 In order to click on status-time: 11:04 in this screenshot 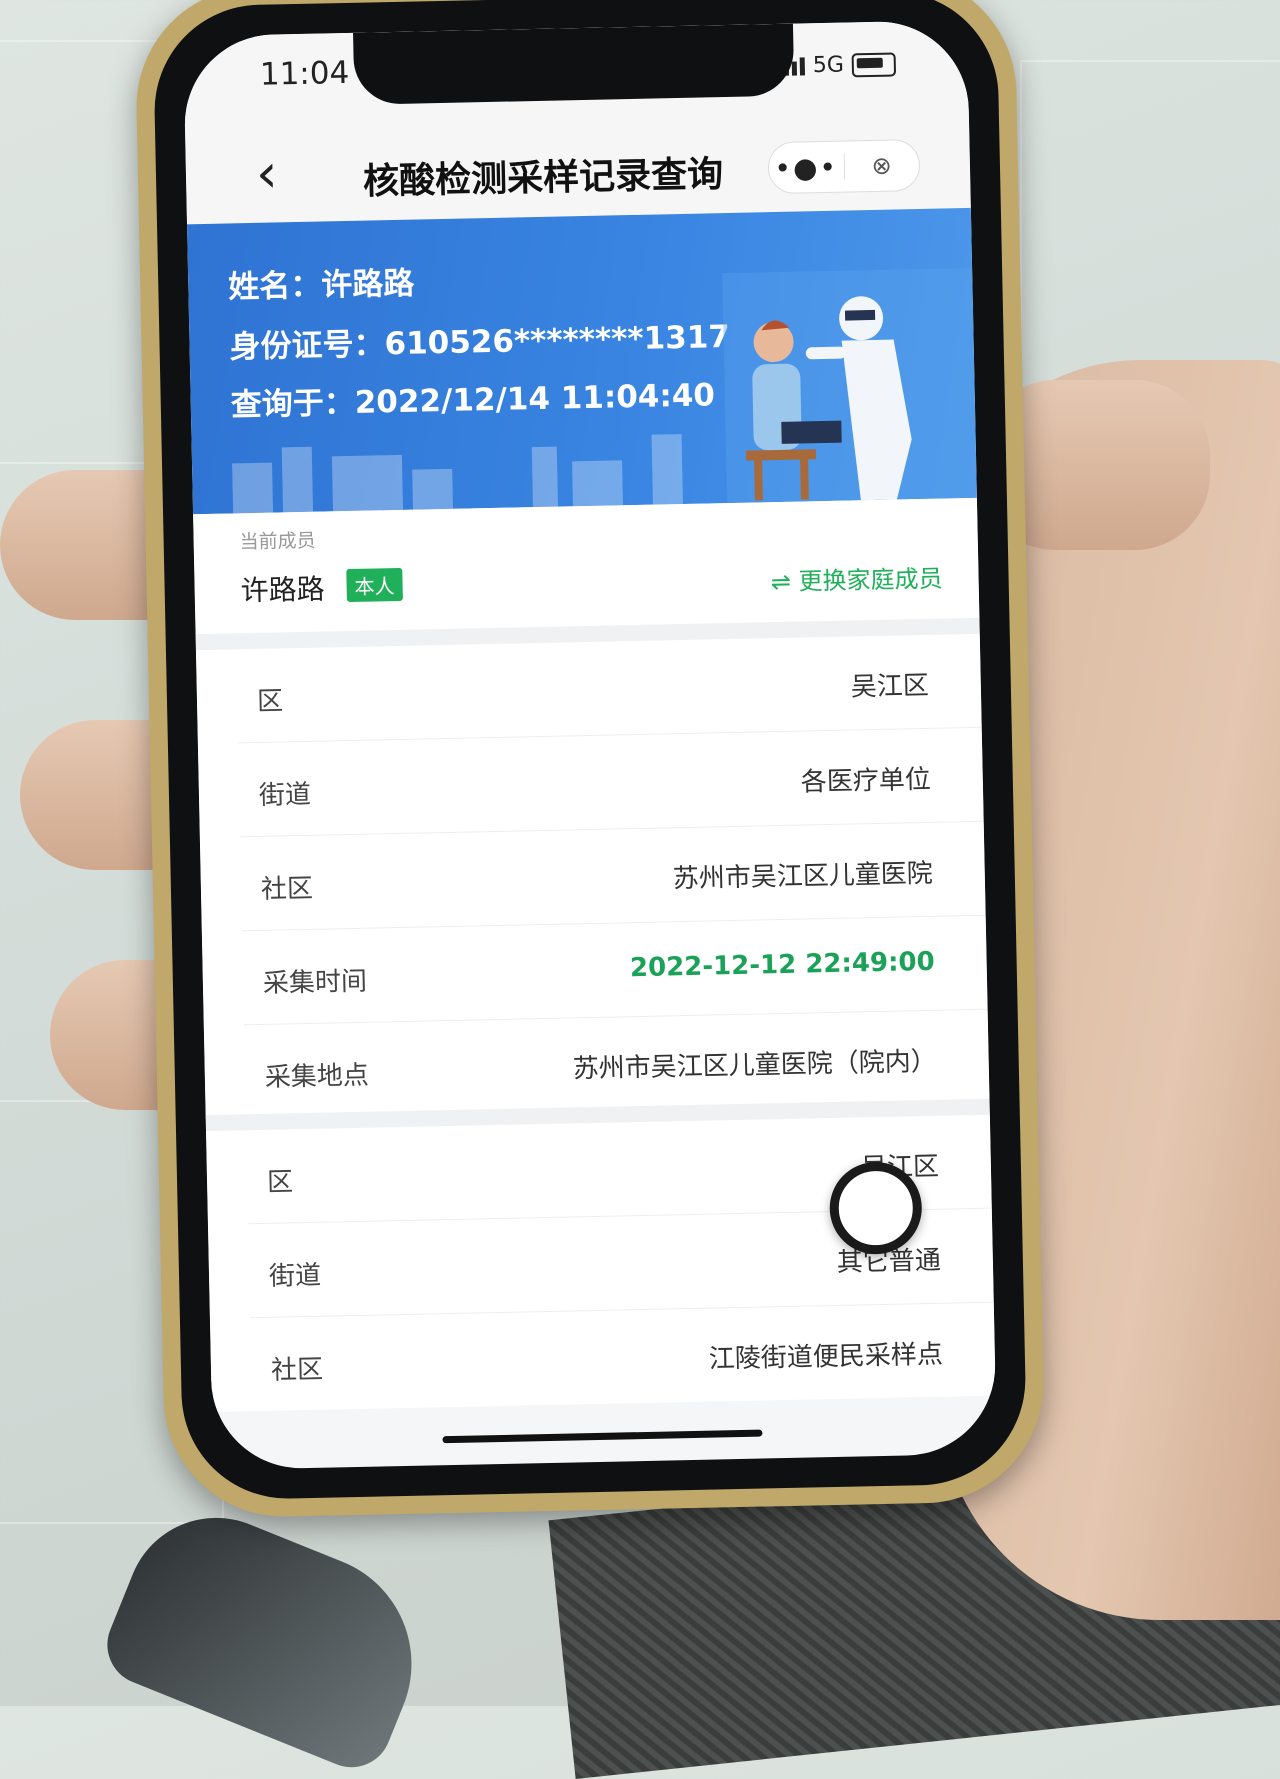, I will do `click(304, 73)`.